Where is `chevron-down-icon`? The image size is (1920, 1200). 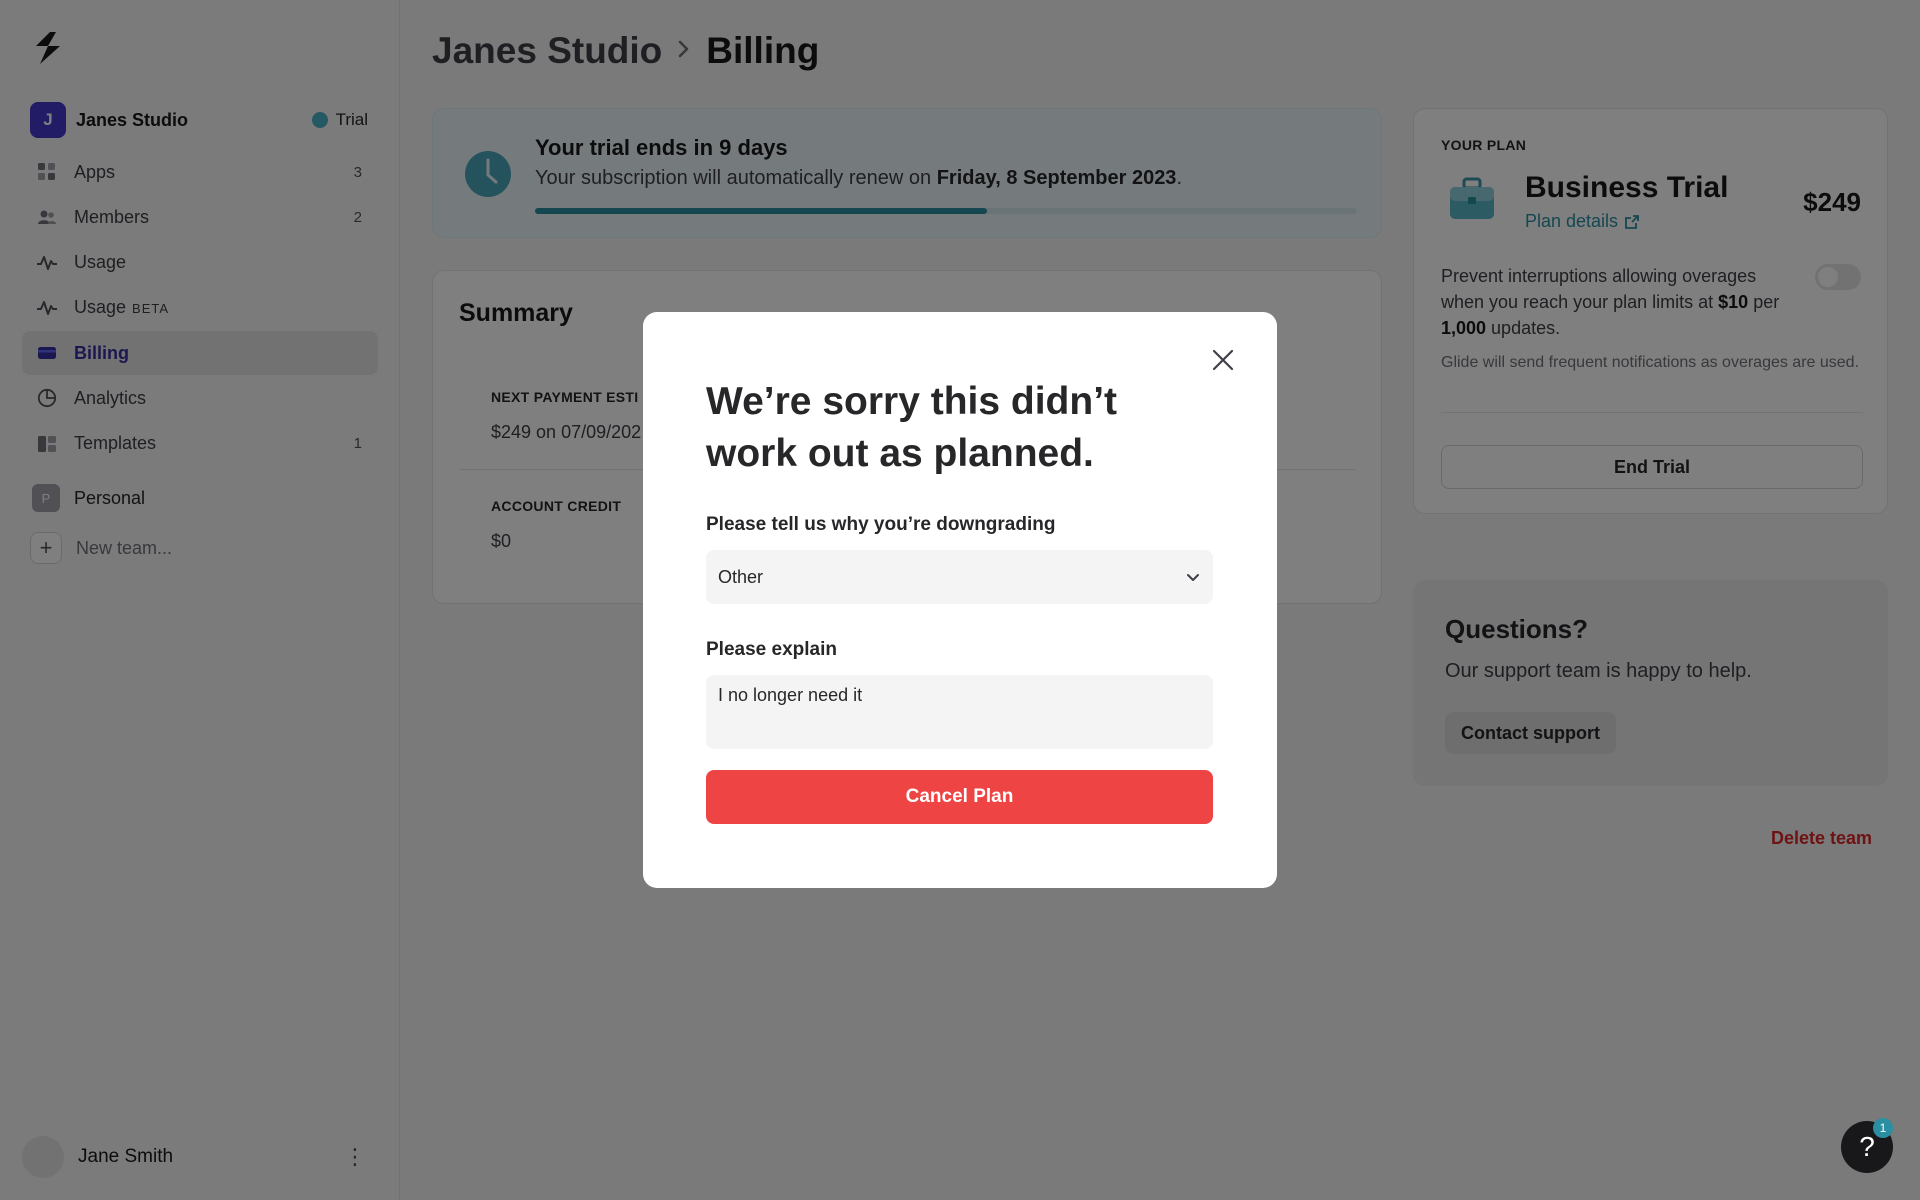 chevron-down-icon is located at coordinates (1193, 577).